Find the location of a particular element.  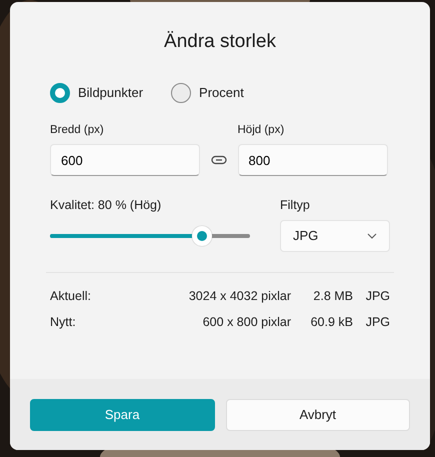

dimensions-text: 3024 x 4032 pixlar is located at coordinates (239, 296).